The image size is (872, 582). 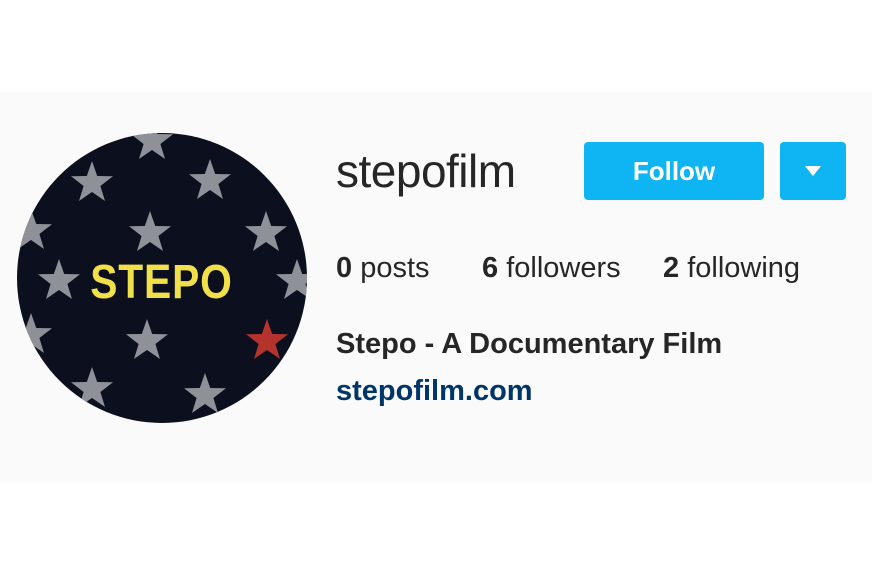 I want to click on followers-stat: 6 followers, so click(x=551, y=268).